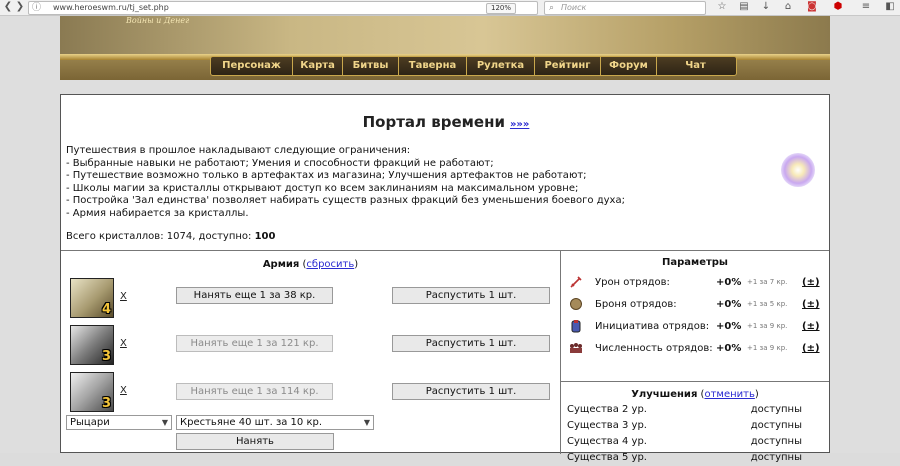 The width and height of the screenshot is (900, 466). I want to click on menu-item-tavern: Таверна, so click(433, 66).